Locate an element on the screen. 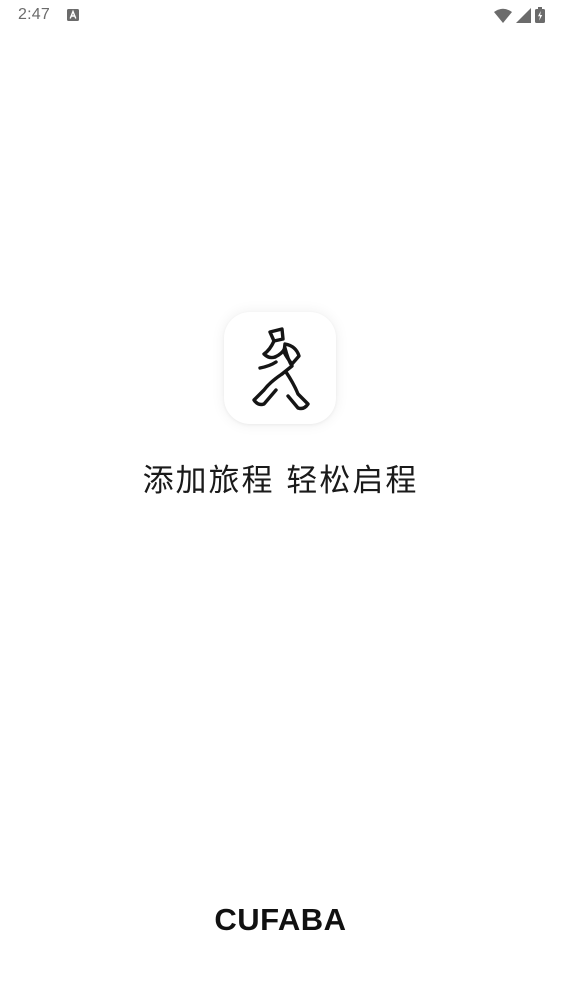  brand-name: CUFABA is located at coordinates (280, 919).